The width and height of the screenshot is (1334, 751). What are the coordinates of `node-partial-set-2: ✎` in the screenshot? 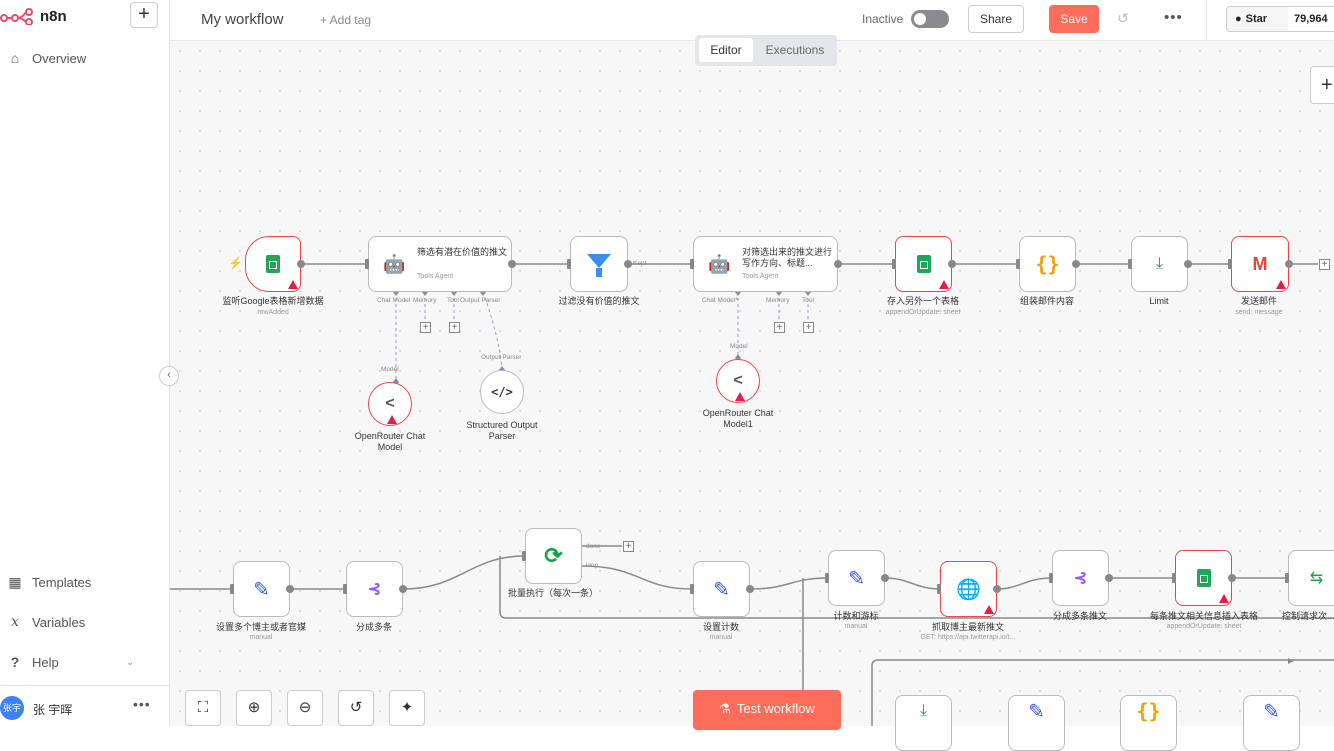 It's located at (1271, 723).